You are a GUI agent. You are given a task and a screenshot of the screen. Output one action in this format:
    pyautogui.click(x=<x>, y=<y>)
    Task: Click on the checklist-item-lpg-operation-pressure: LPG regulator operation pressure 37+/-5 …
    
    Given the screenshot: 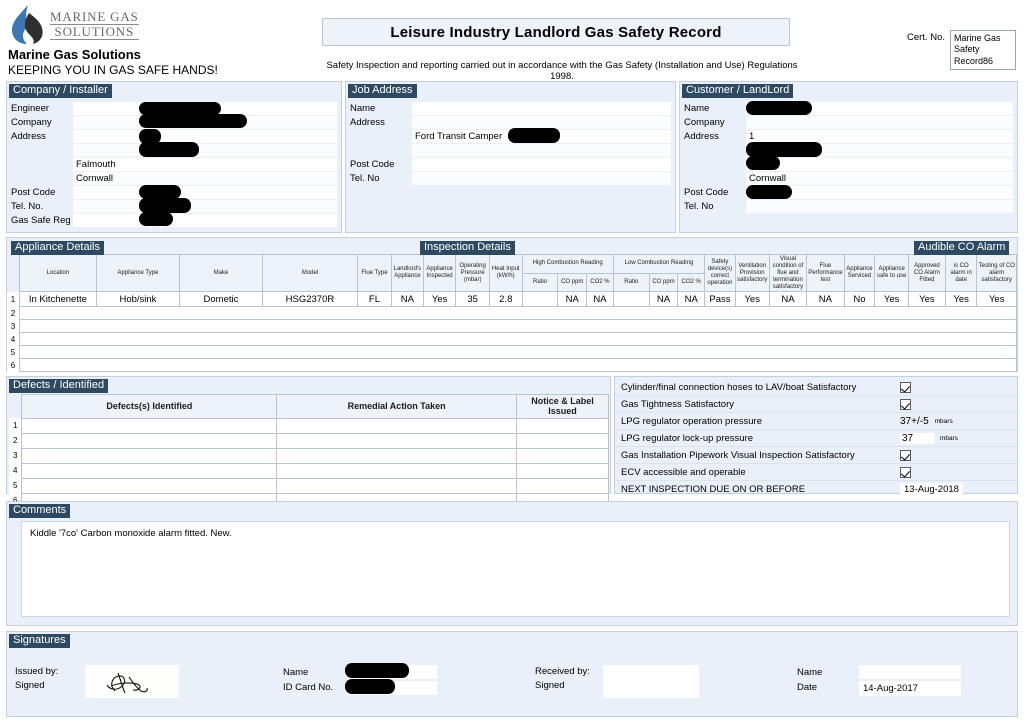 What is the action you would take?
    pyautogui.click(x=816, y=421)
    